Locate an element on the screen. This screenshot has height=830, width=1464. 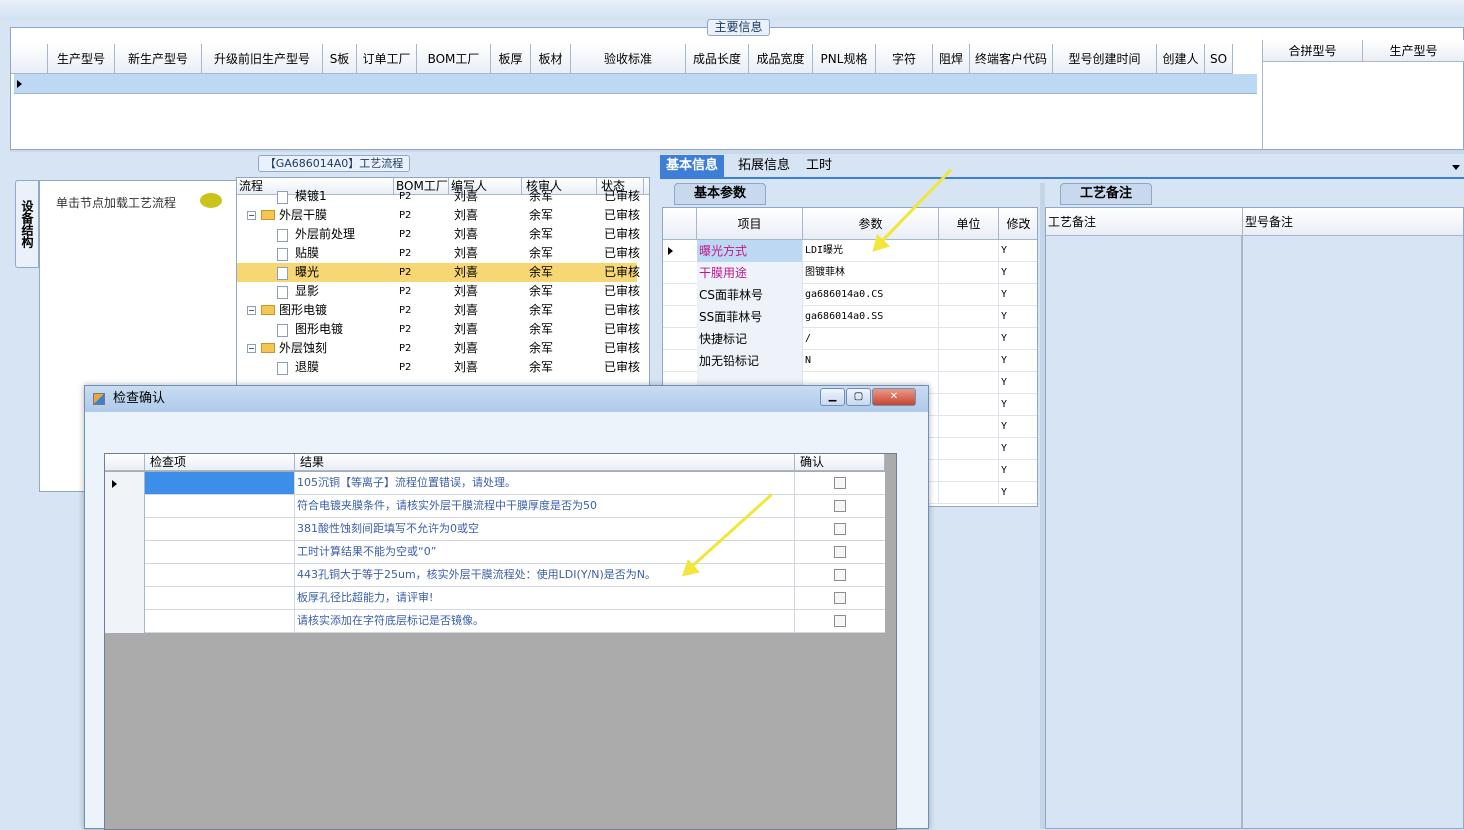
remark-col-header: 工艺备注 is located at coordinates (1144, 222).